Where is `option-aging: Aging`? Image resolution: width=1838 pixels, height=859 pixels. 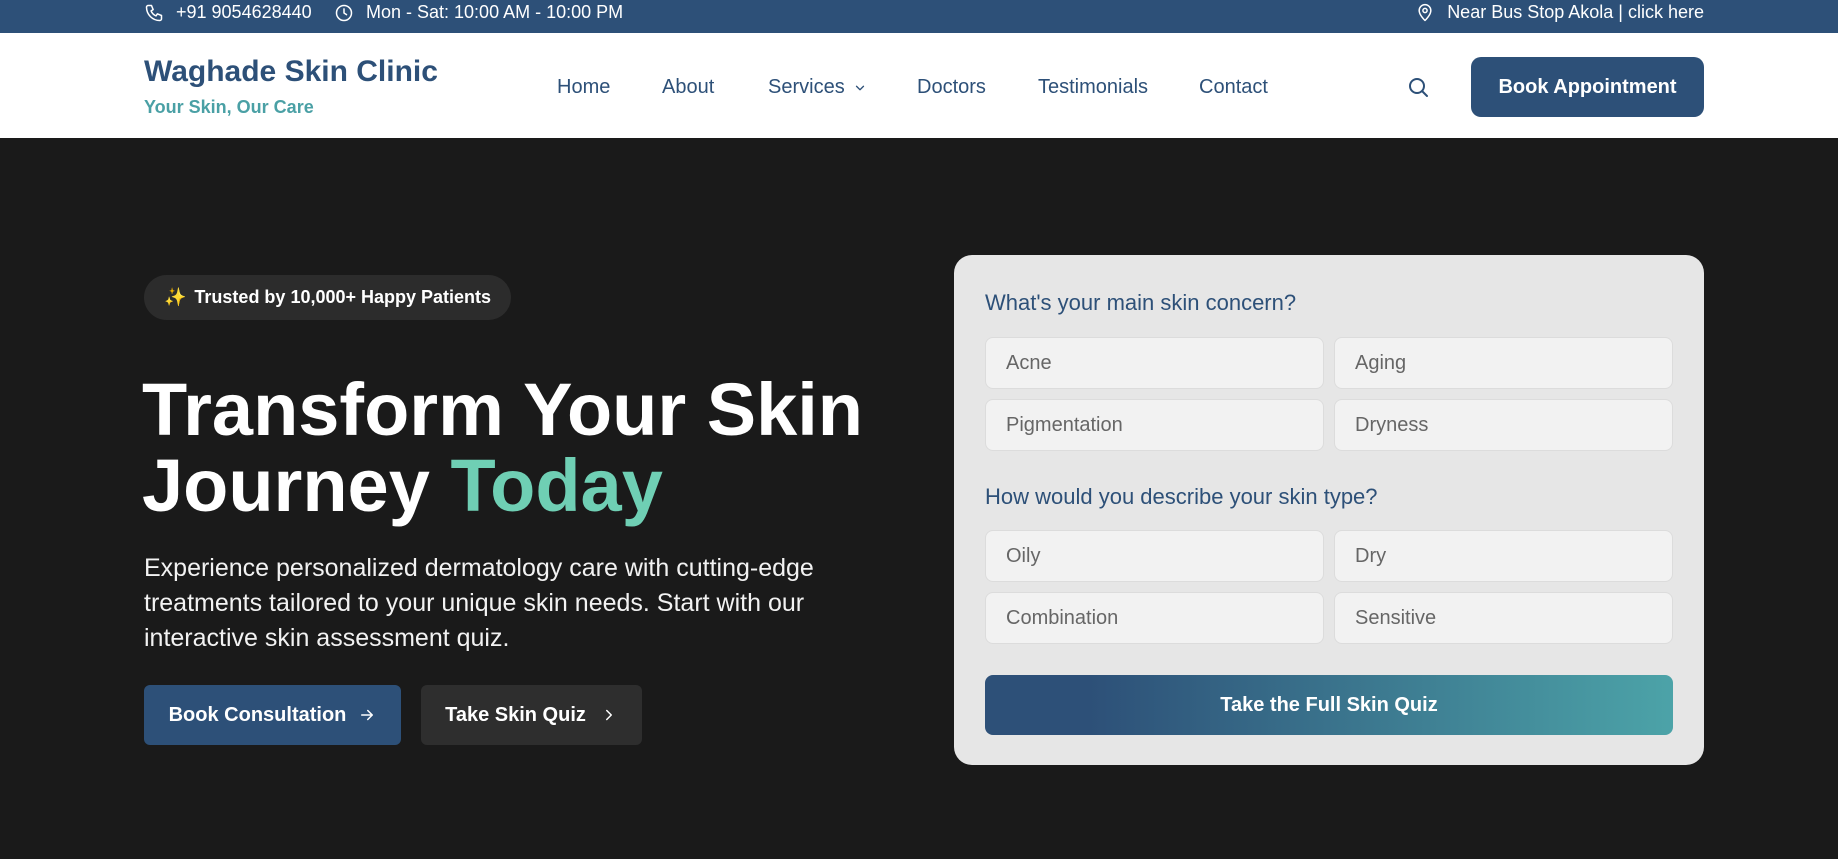 option-aging: Aging is located at coordinates (1503, 363).